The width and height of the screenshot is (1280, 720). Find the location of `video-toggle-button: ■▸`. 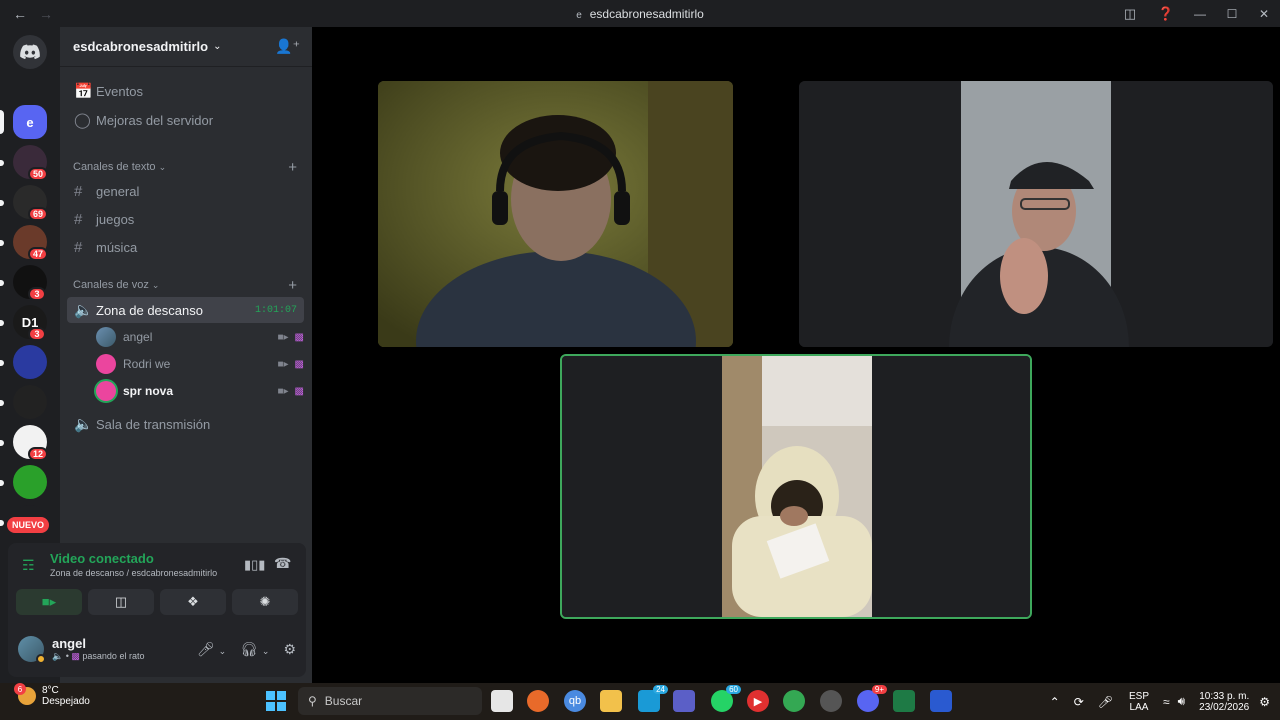

video-toggle-button: ■▸ is located at coordinates (49, 602).